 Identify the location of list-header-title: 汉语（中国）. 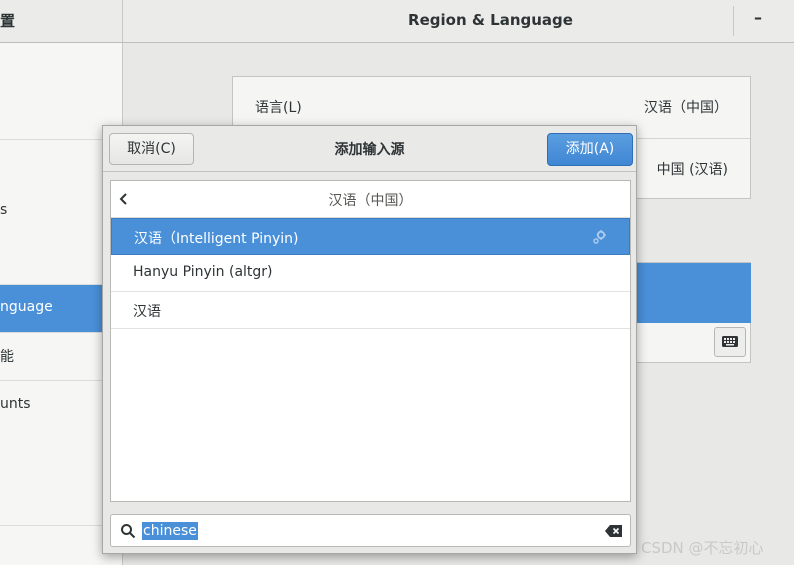
(370, 201).